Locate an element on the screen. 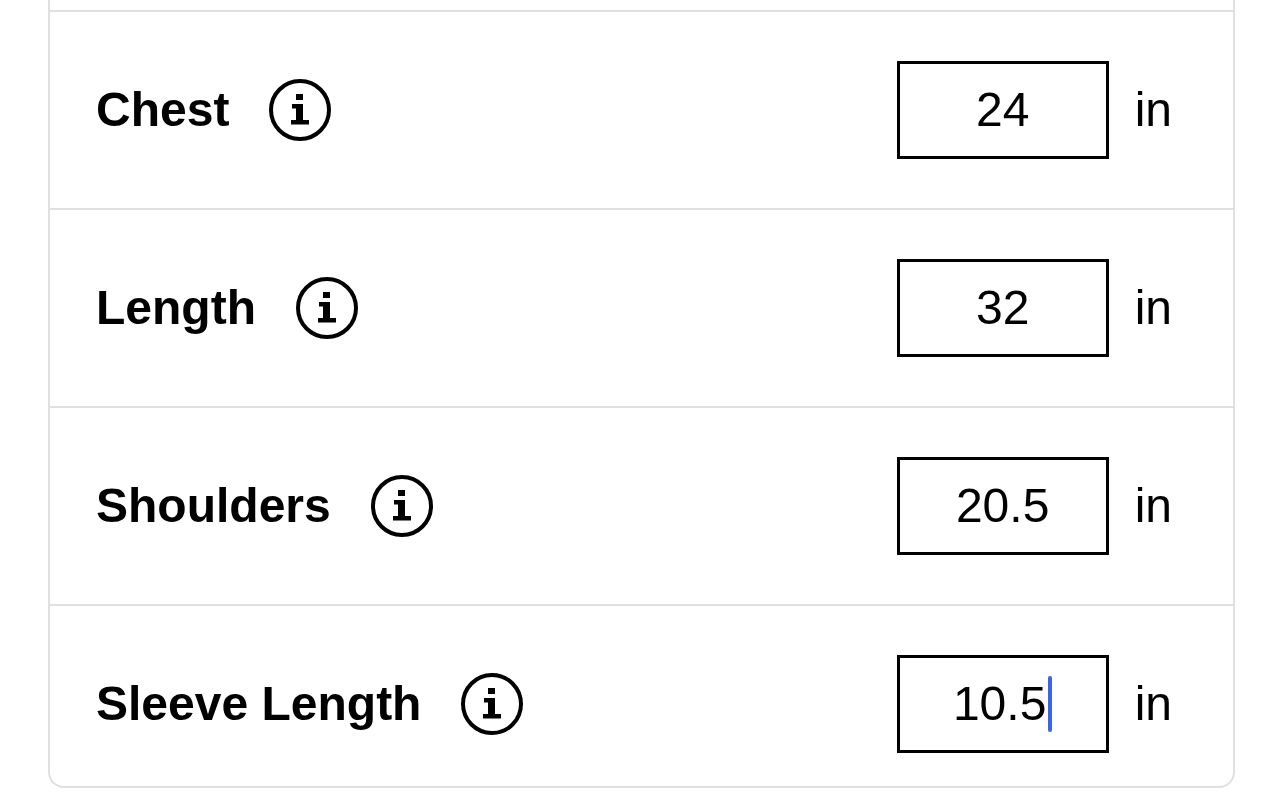 Image resolution: width=1284 pixels, height=792 pixels. measurement-label: Length is located at coordinates (176, 308).